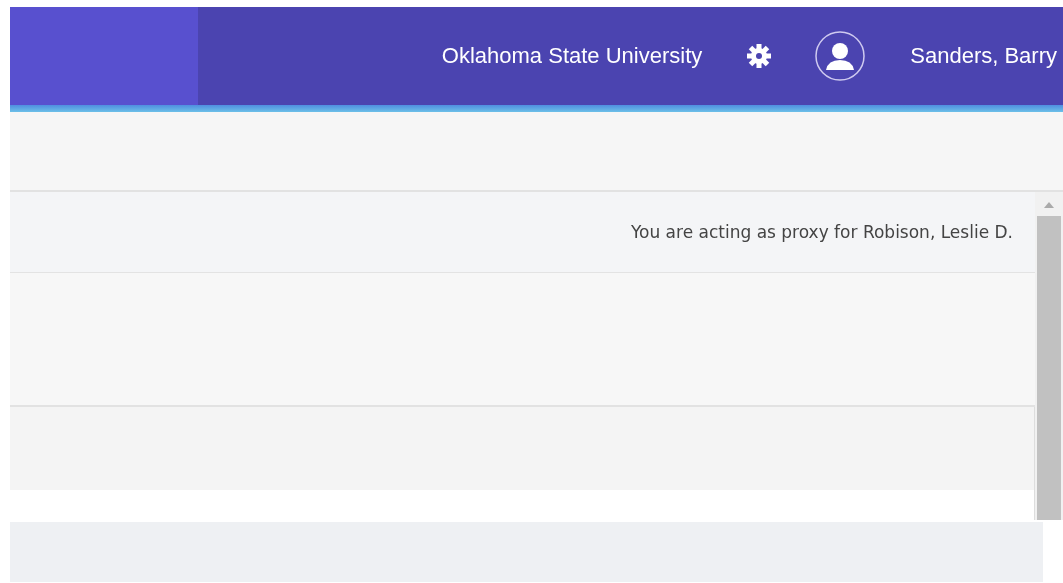  I want to click on user-avatar-icon, so click(840, 56).